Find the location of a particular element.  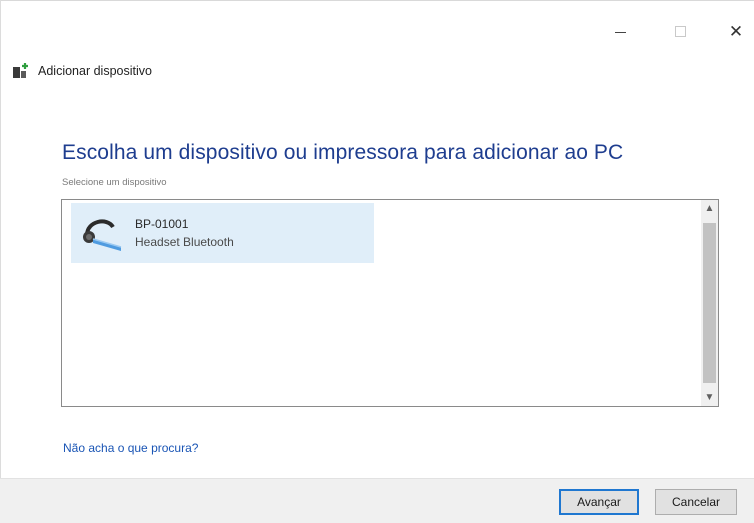

minimize-icon is located at coordinates (620, 32).